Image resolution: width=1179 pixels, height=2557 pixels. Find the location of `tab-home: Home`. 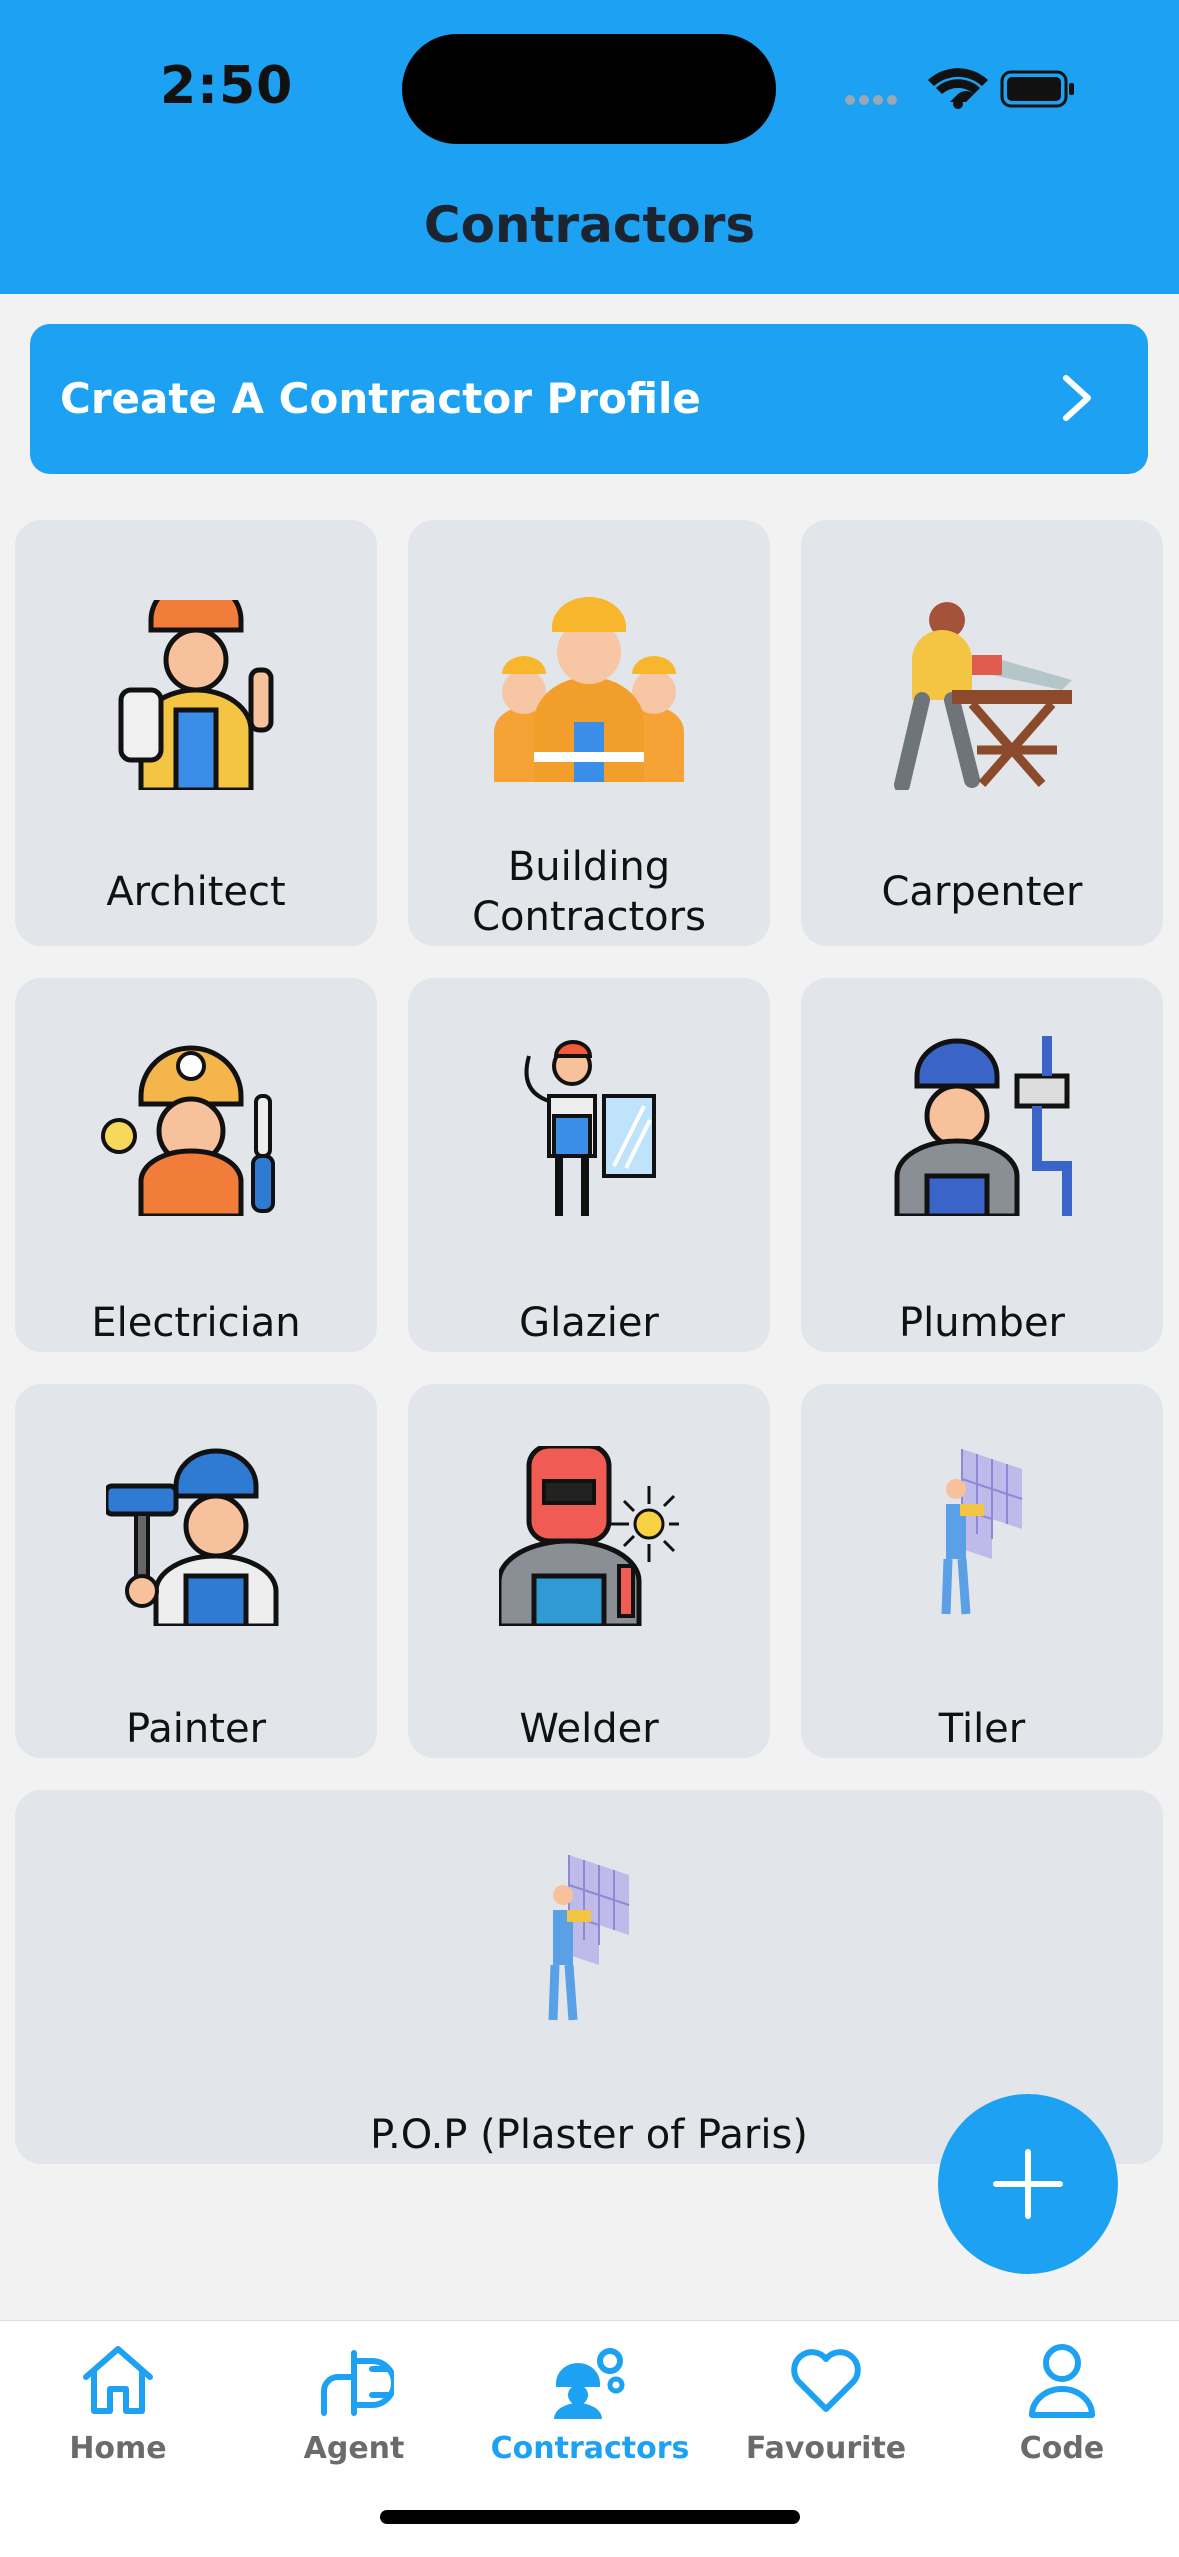

tab-home: Home is located at coordinates (118, 2439).